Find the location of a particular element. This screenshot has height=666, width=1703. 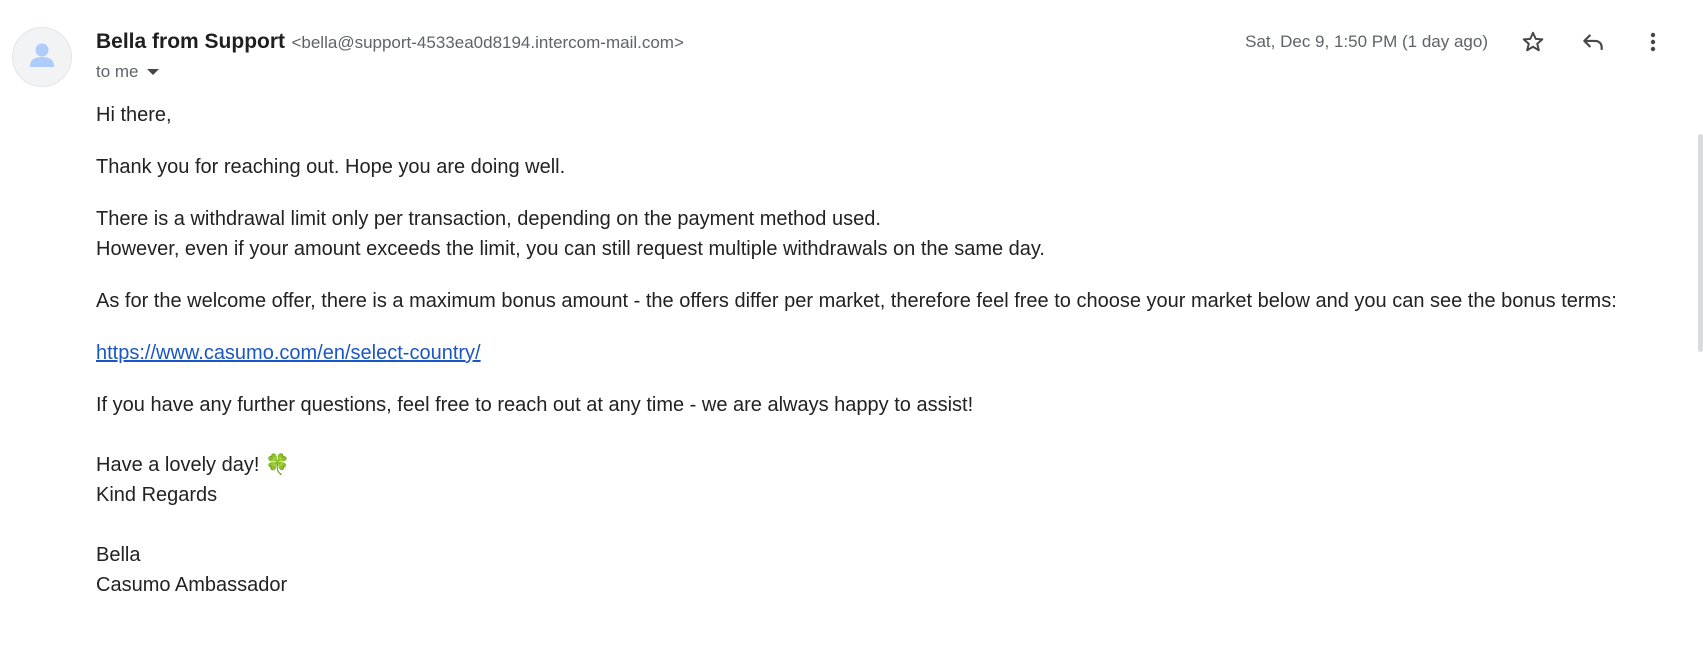

person-icon is located at coordinates (42, 55).